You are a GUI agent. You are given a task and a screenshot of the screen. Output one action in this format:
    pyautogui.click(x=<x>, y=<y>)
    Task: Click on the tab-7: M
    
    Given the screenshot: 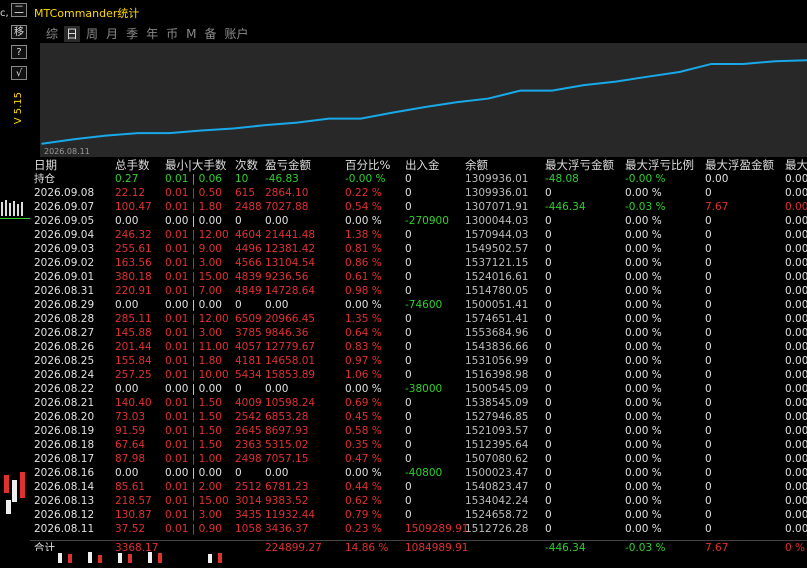 What is the action you would take?
    pyautogui.click(x=191, y=34)
    